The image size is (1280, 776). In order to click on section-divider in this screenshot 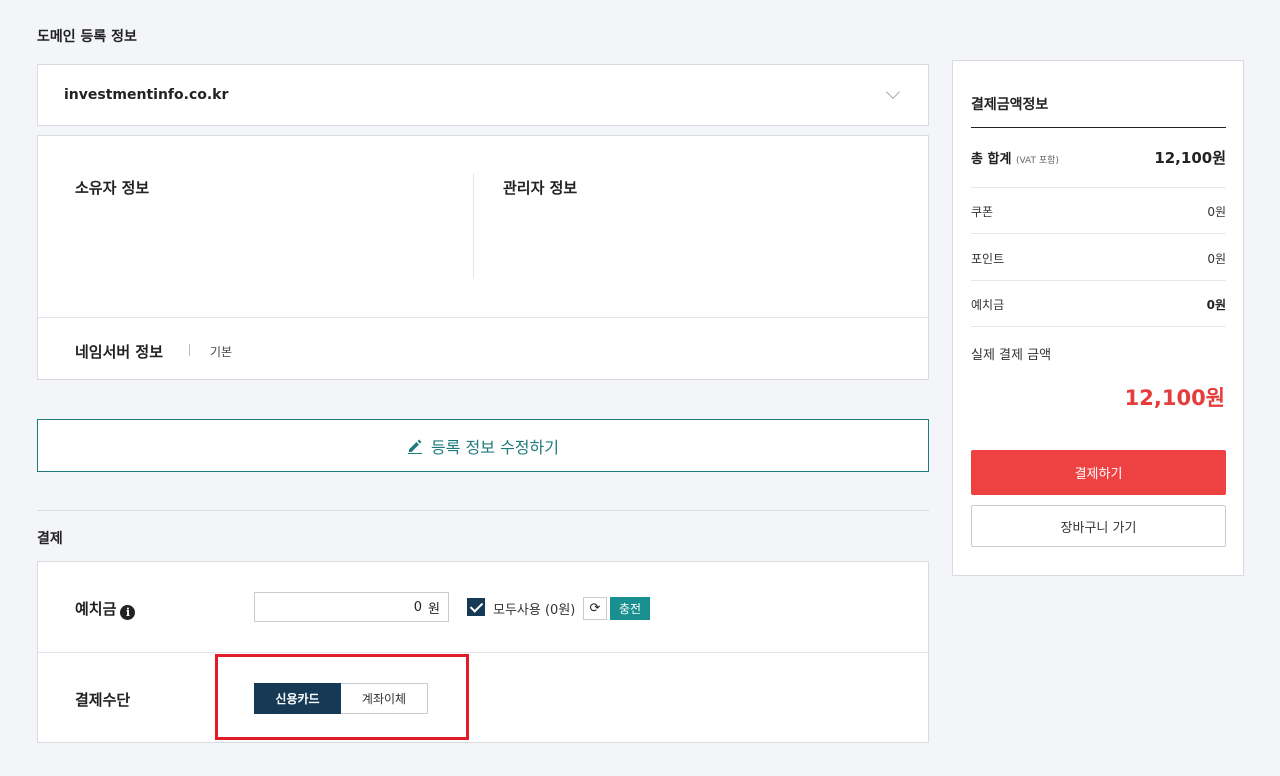, I will do `click(483, 317)`.